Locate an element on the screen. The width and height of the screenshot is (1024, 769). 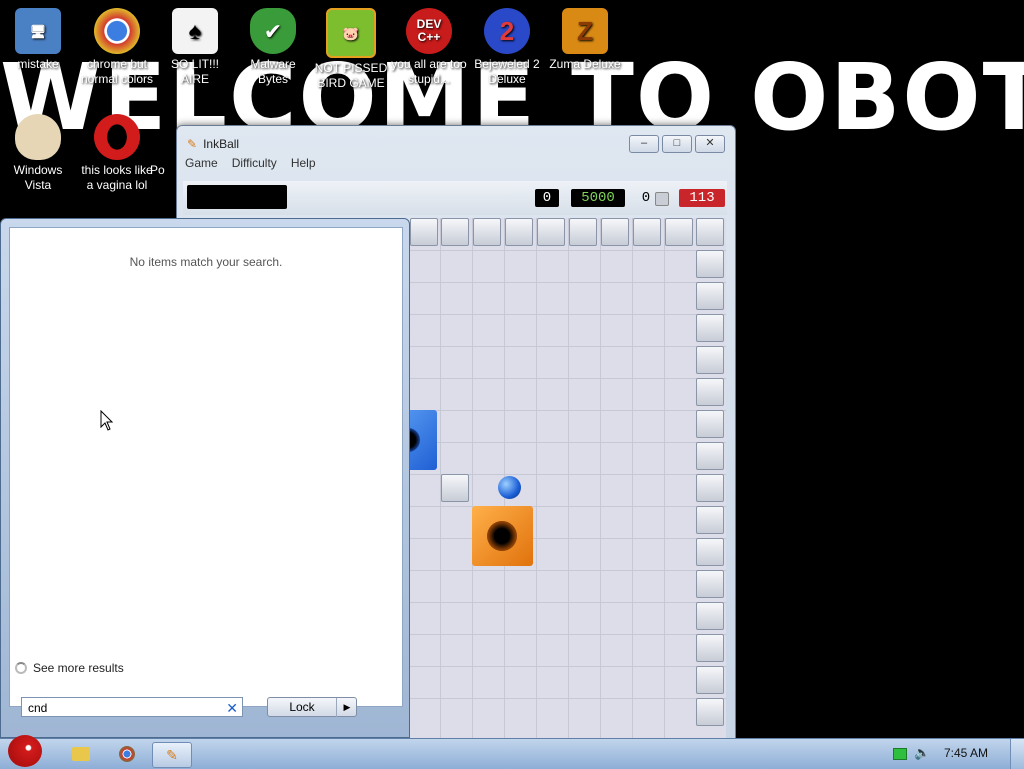
blue-ball is located at coordinates (509, 487).